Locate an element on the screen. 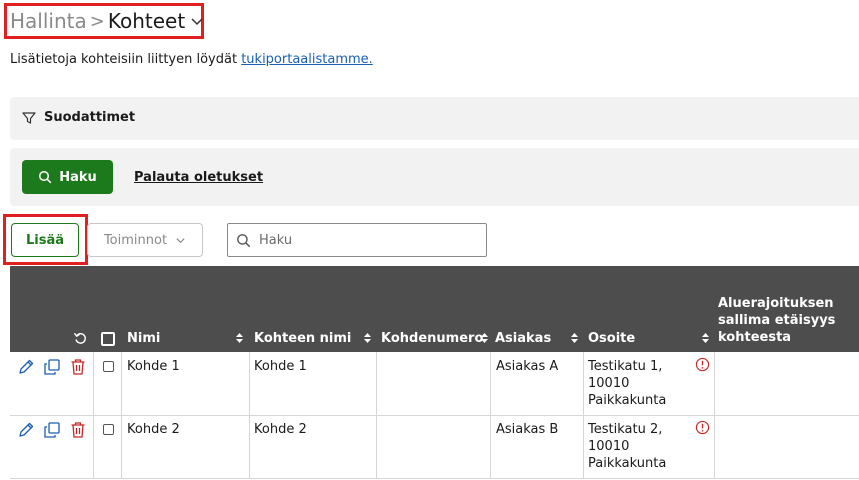  column-header-distance-line2: sallima etäisyys is located at coordinates (777, 320).